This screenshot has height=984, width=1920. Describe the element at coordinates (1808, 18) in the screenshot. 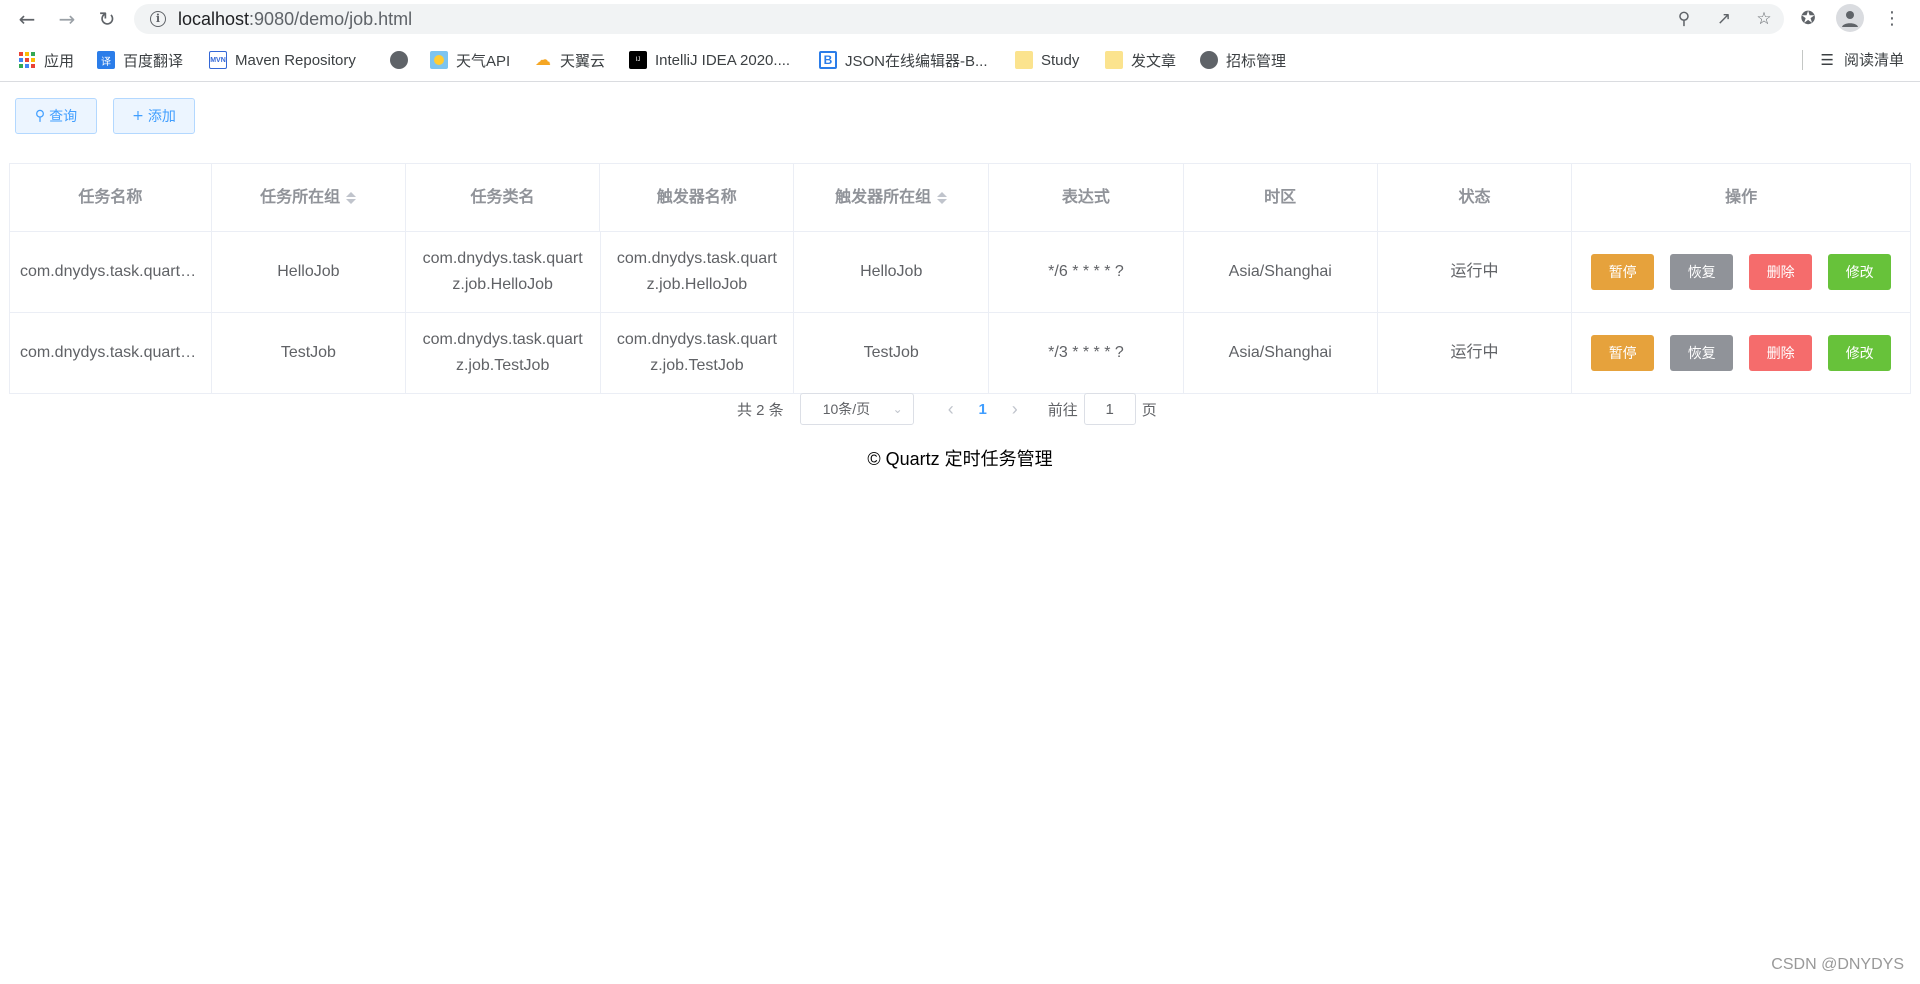

I see `extensions-puzzle-icon: ✪` at that location.